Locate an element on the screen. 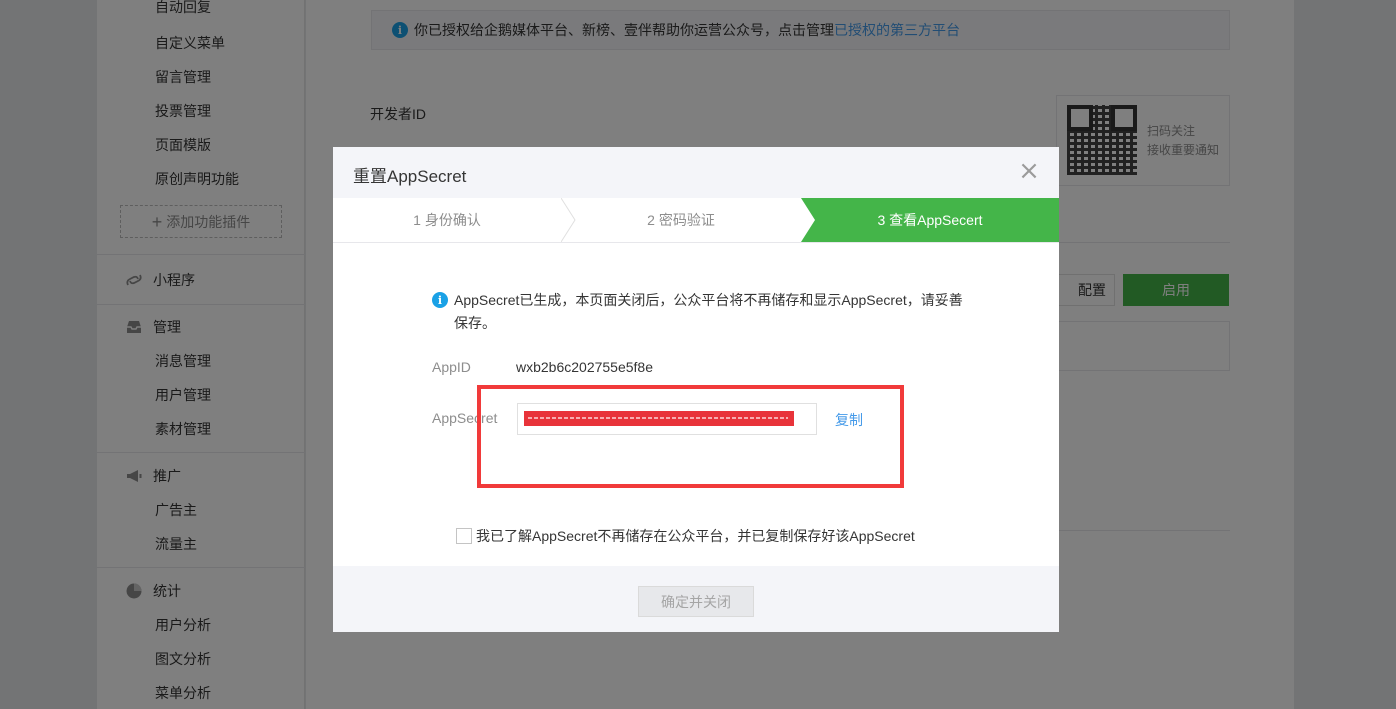 Image resolution: width=1396 pixels, height=709 pixels. confirm-close-button: 确定并关闭 is located at coordinates (696, 601).